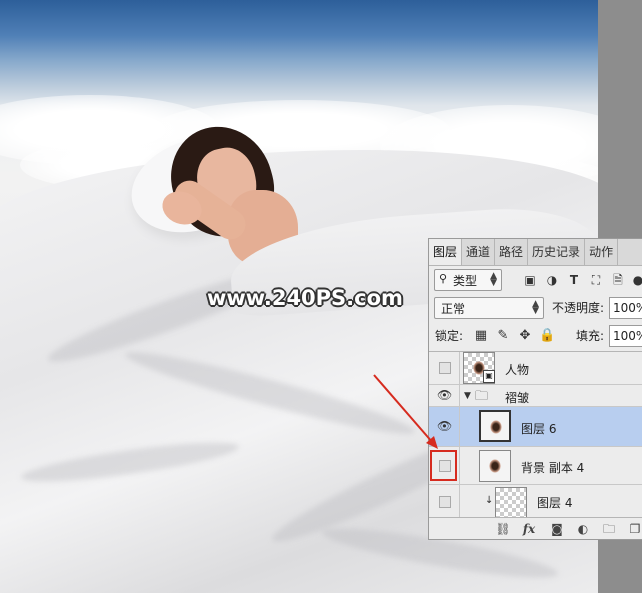  What do you see at coordinates (403, 409) in the screenshot?
I see `arrow-shaft` at bounding box center [403, 409].